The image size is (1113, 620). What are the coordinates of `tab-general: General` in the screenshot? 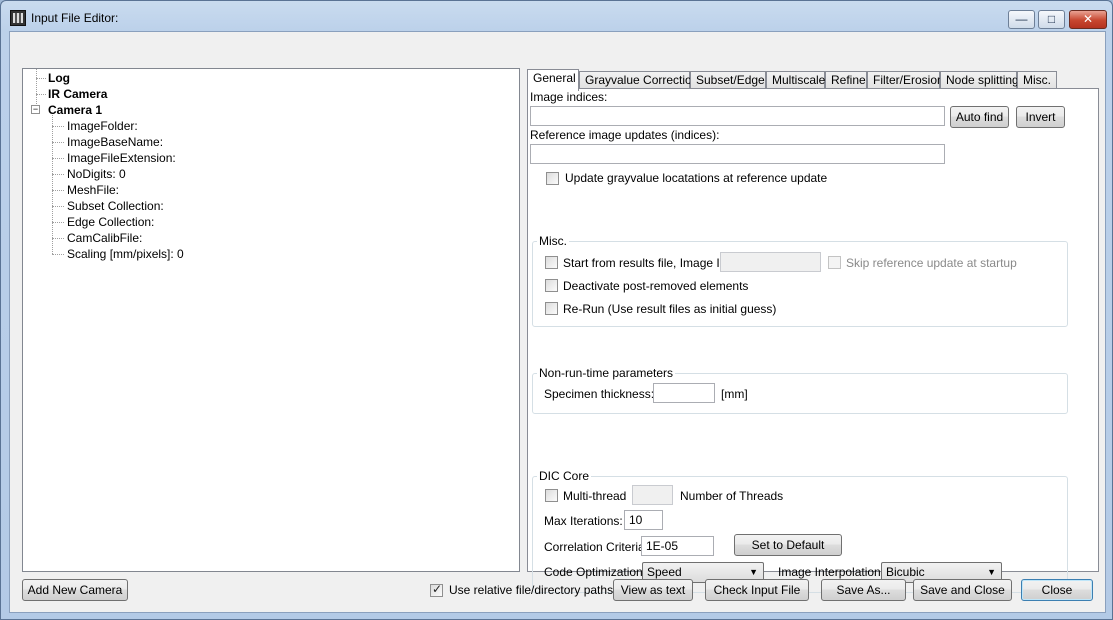 It's located at (553, 80).